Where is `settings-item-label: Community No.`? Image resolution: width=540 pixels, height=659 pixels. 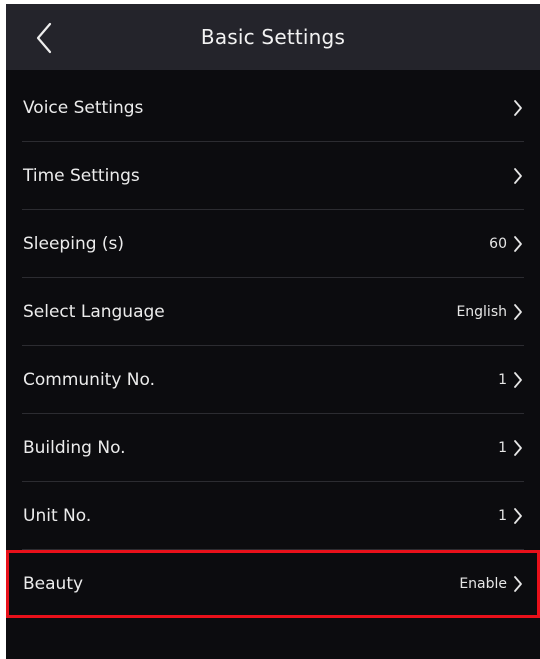
settings-item-label: Community No. is located at coordinates (89, 380).